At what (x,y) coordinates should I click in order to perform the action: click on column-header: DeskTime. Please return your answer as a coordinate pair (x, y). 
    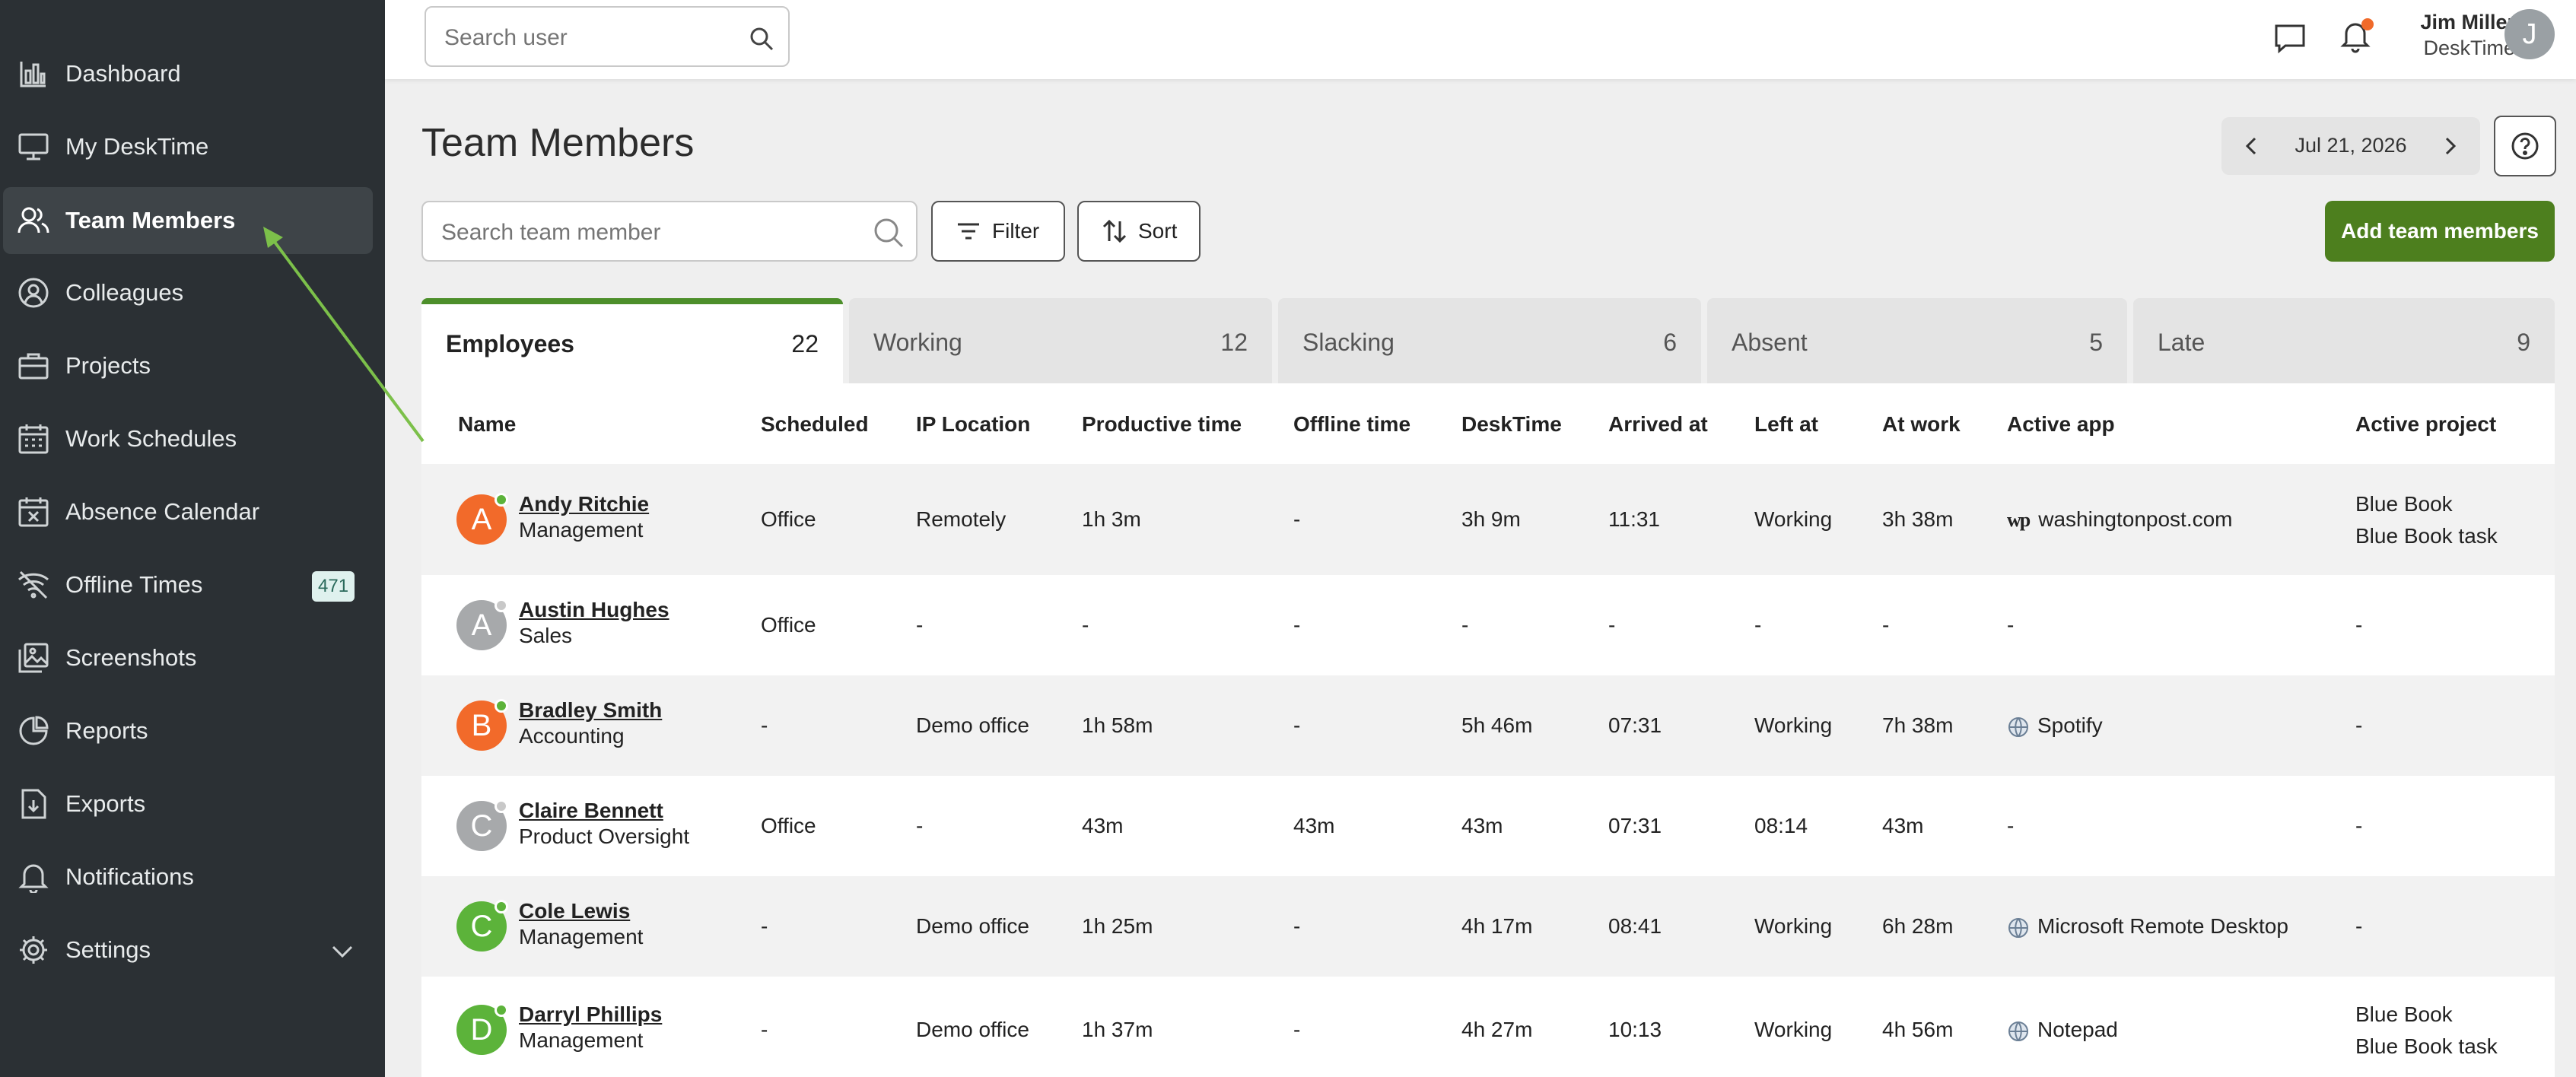
    Looking at the image, I should click on (1512, 424).